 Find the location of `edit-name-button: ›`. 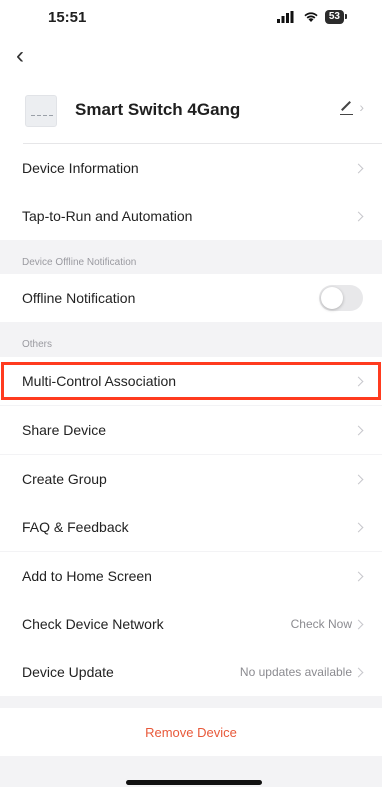

edit-name-button: › is located at coordinates (351, 107).